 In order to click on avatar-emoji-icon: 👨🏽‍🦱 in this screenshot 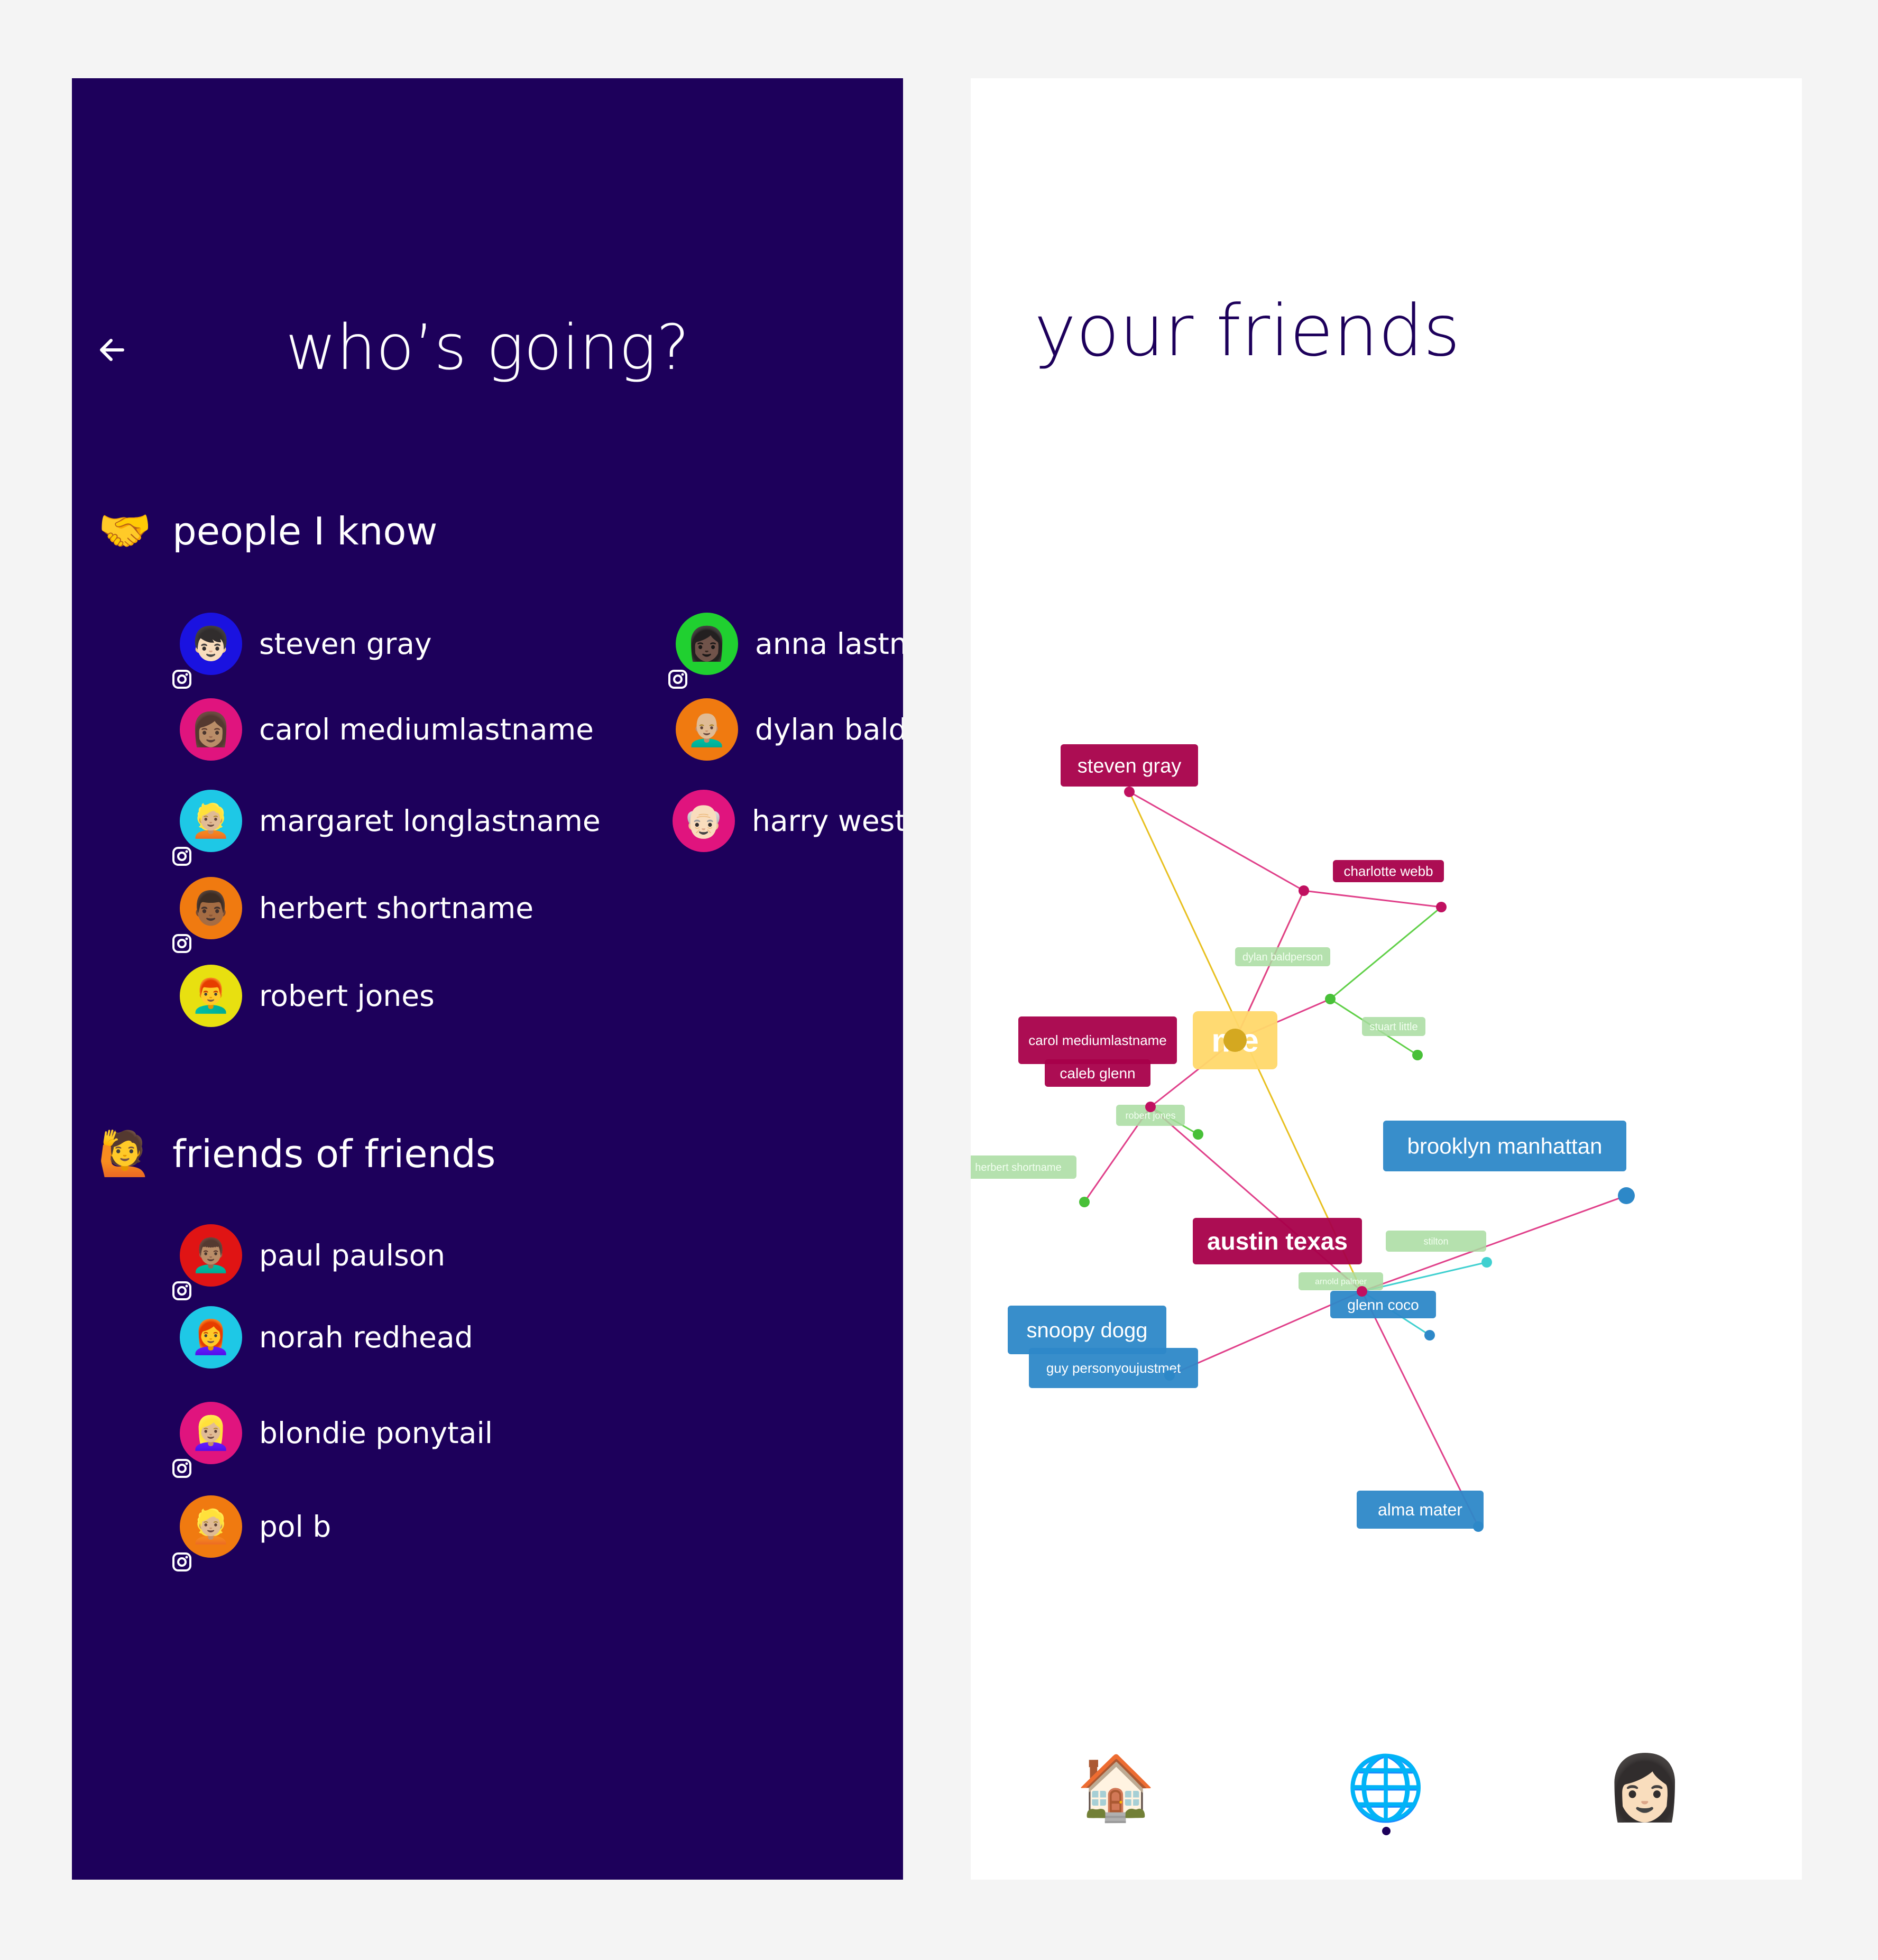, I will do `click(211, 1255)`.